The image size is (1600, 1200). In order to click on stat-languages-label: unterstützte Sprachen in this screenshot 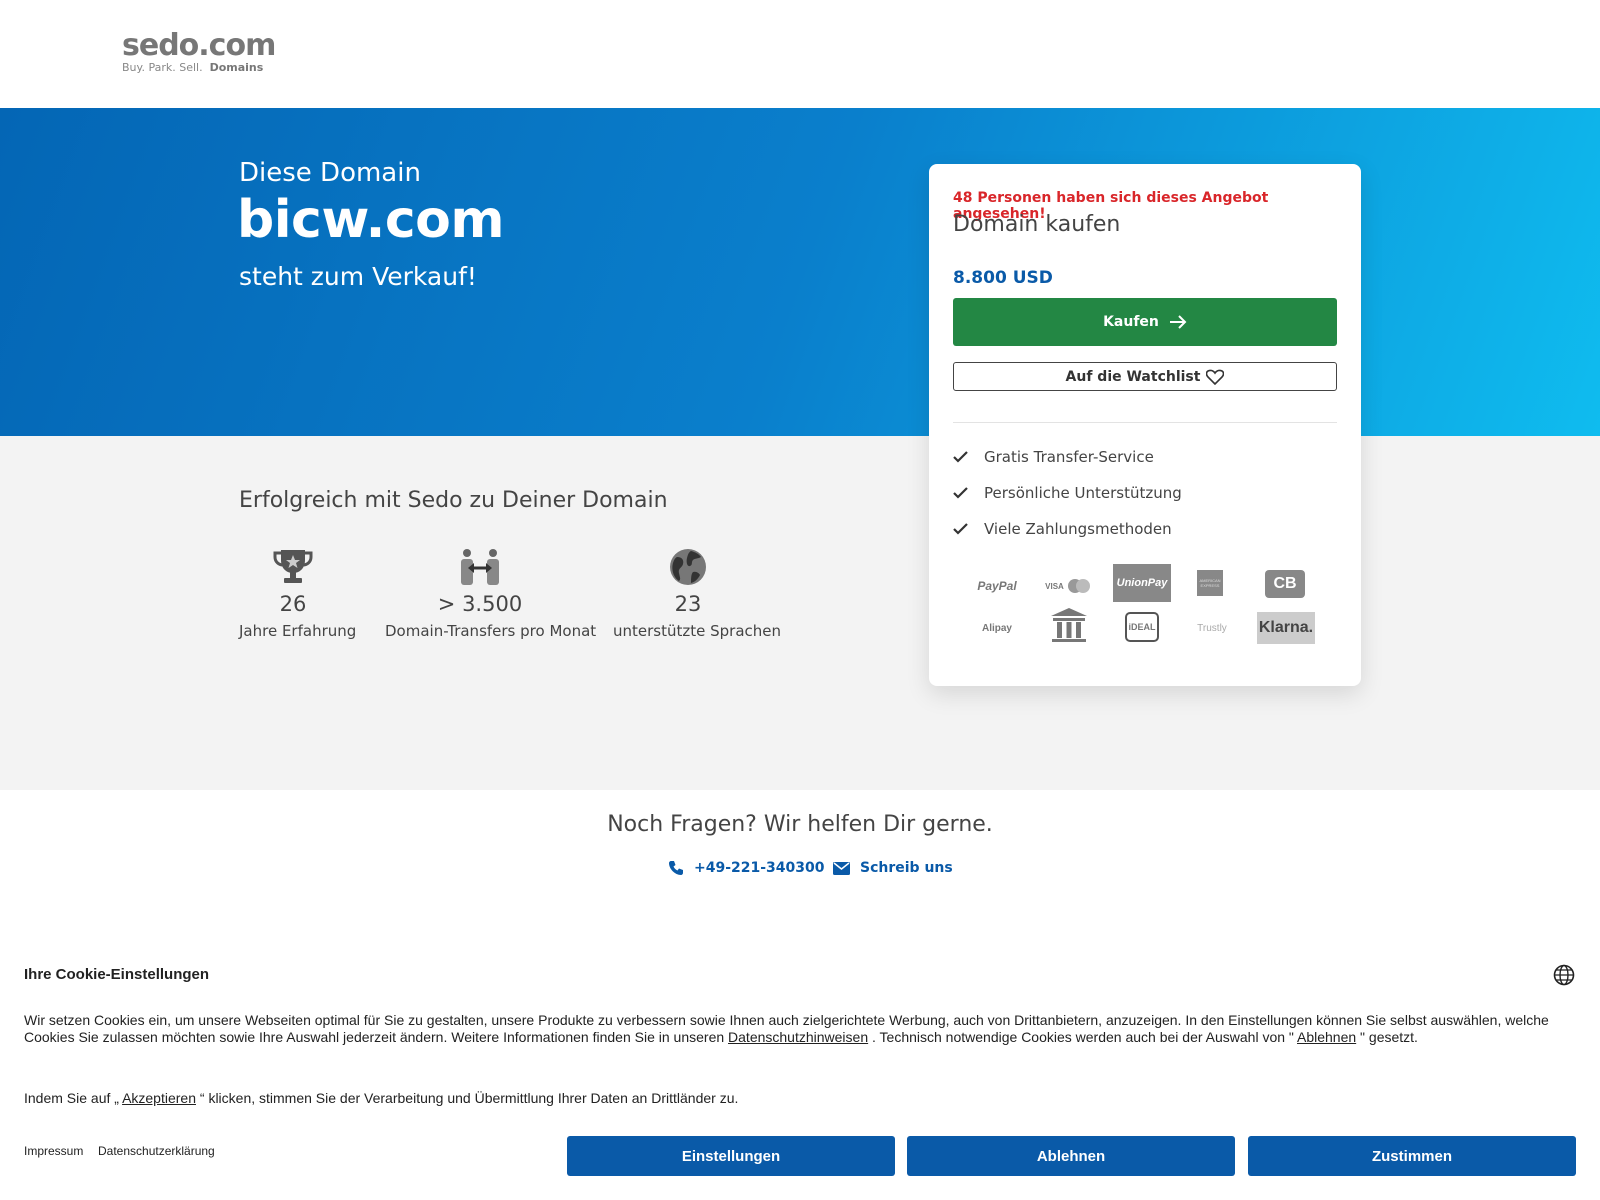, I will do `click(697, 631)`.